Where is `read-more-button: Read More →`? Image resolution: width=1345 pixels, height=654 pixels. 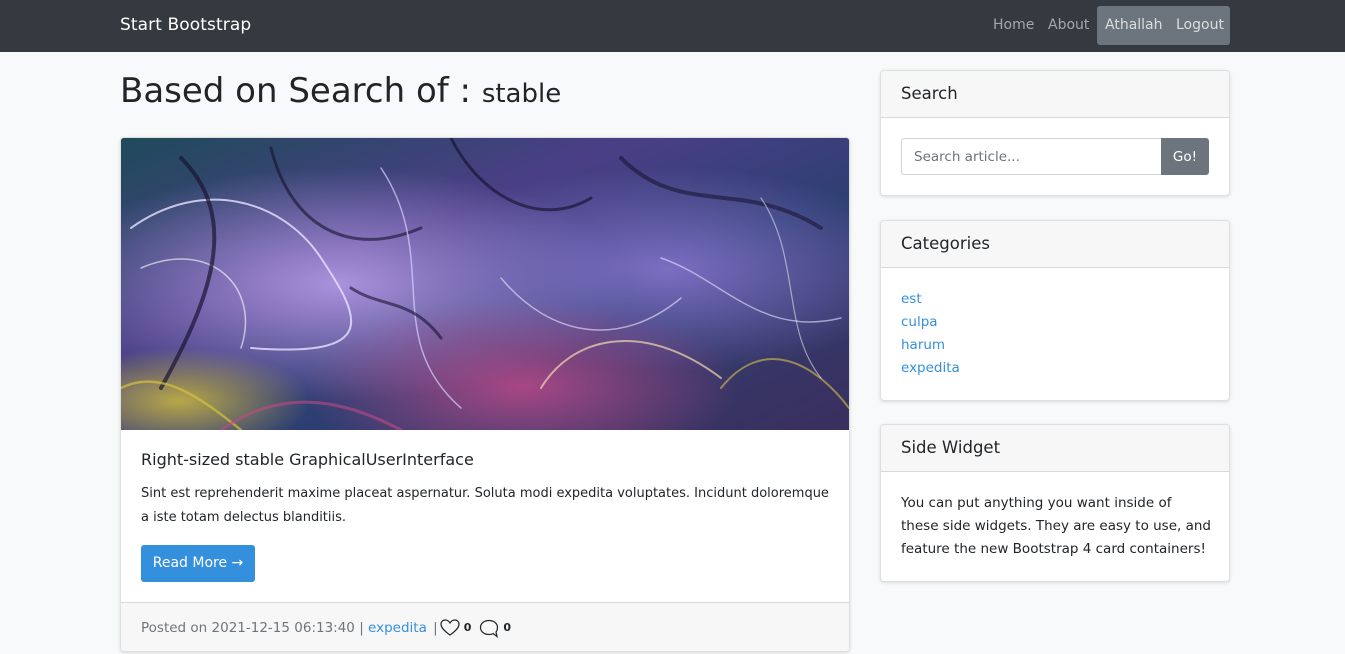 read-more-button: Read More → is located at coordinates (198, 563).